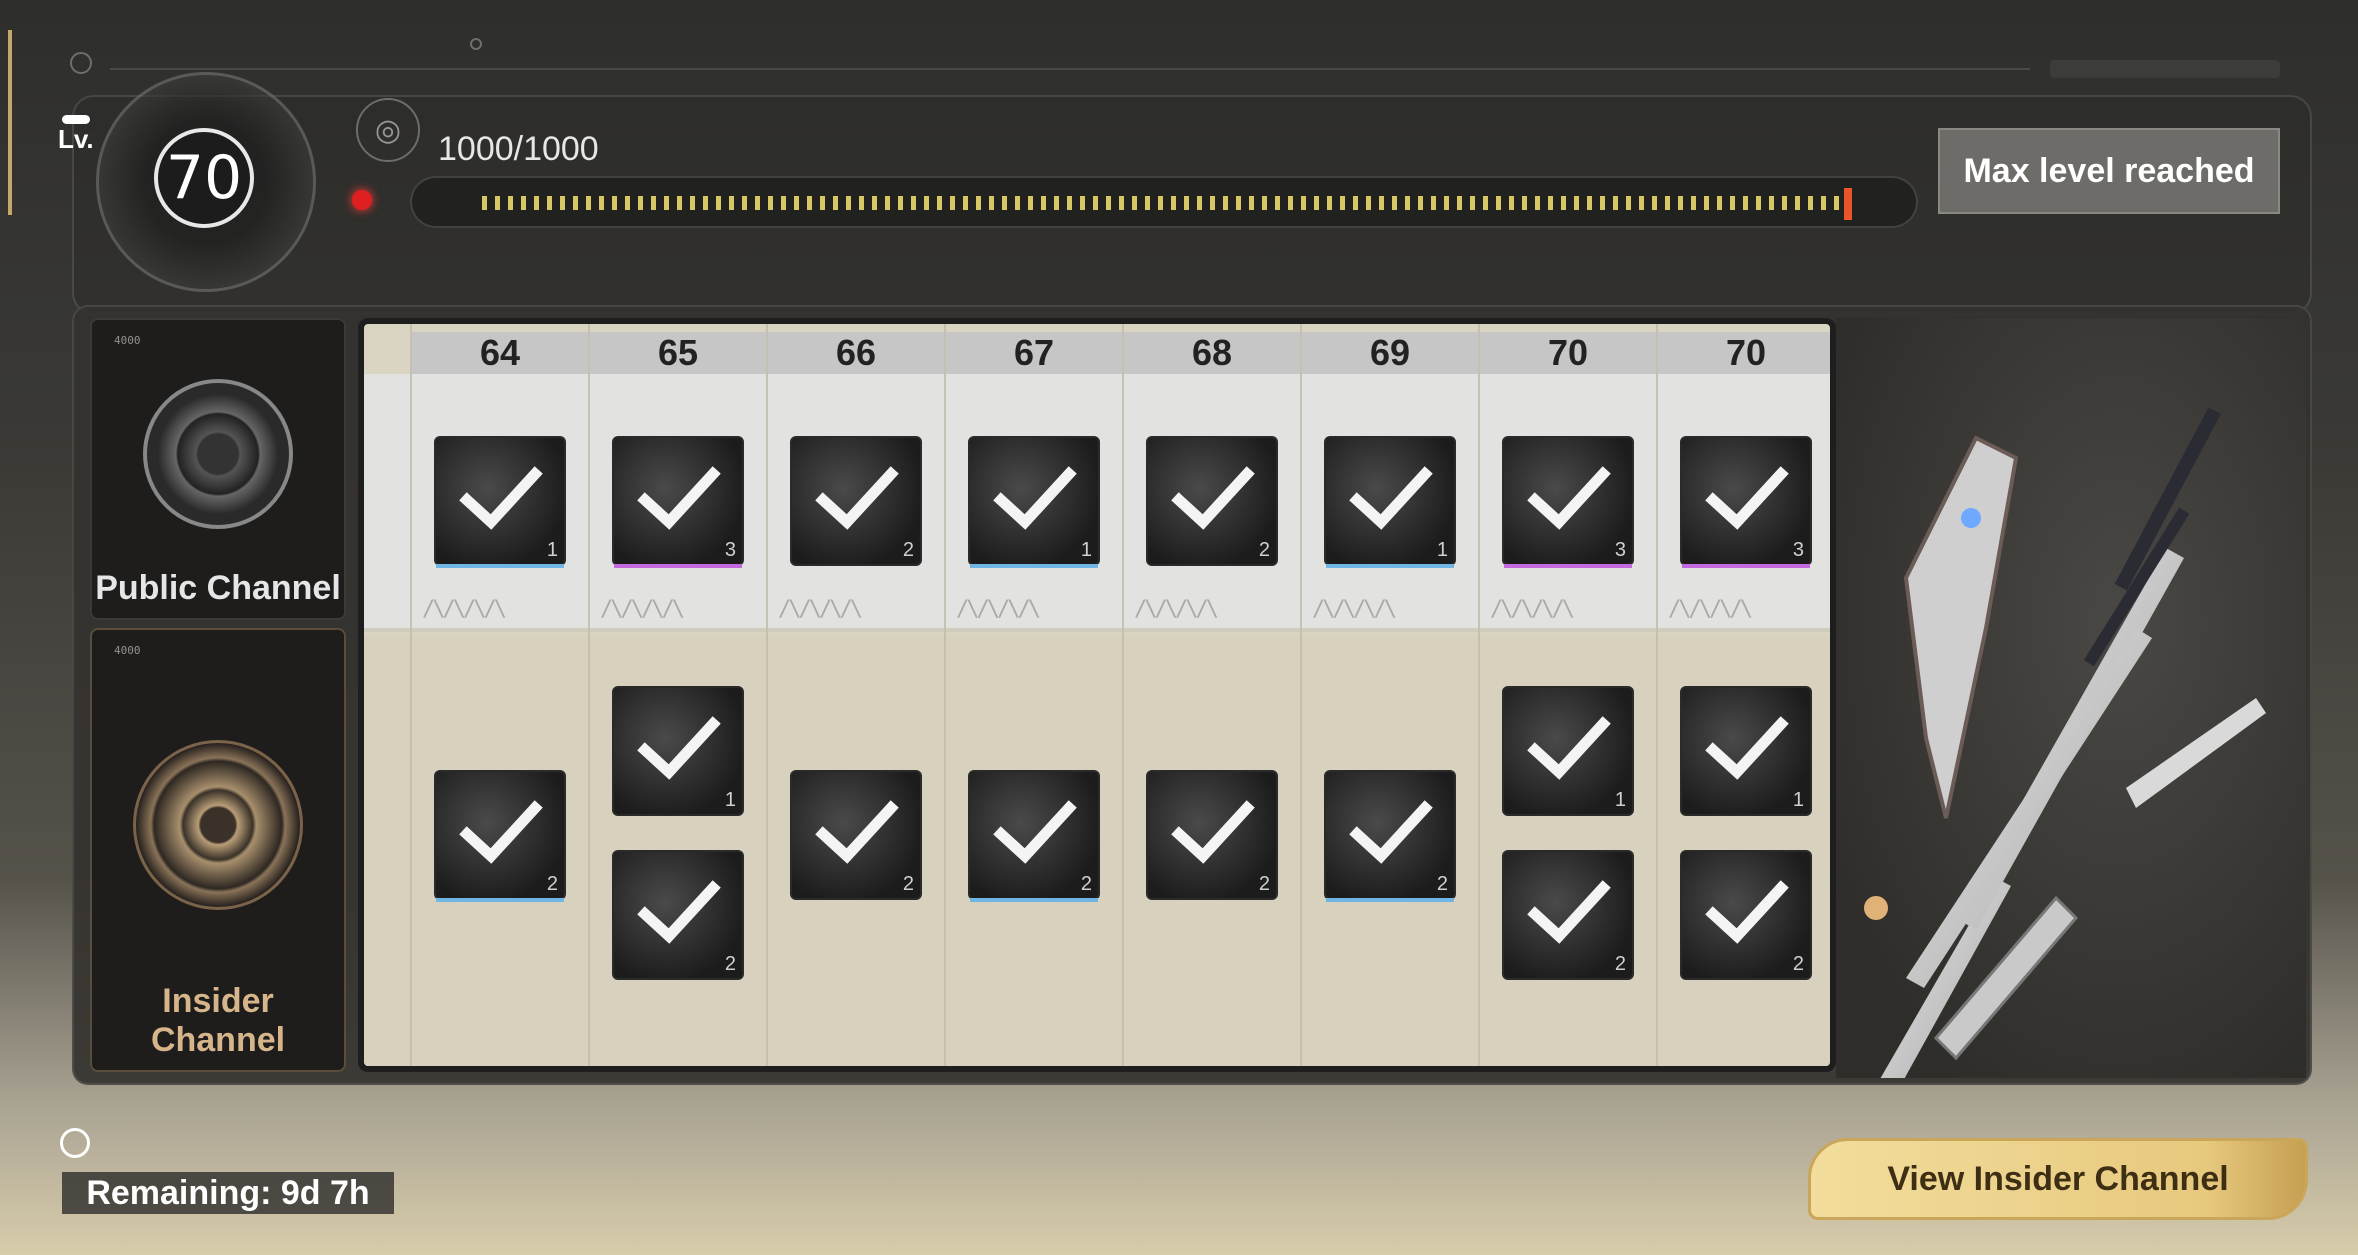 The image size is (2358, 1255). What do you see at coordinates (1035, 695) in the screenshot?
I see `level-column: 67 /\/\/\/\ 1 2` at bounding box center [1035, 695].